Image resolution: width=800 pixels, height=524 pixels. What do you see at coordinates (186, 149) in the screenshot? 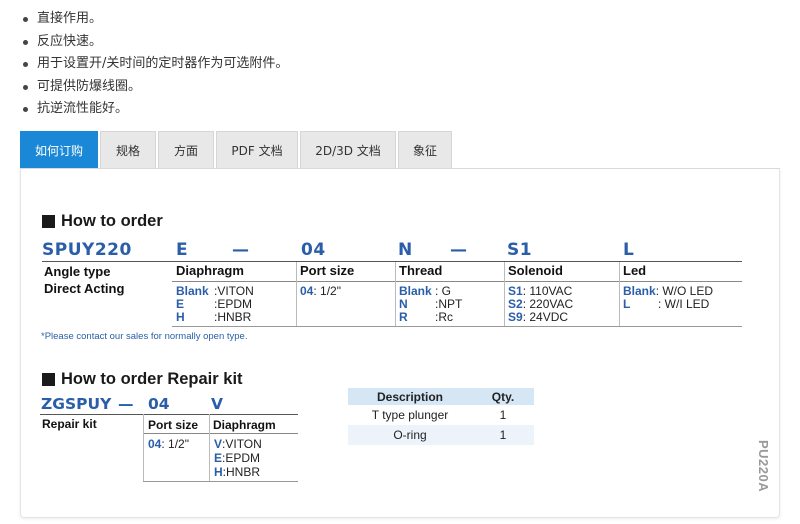
I see `tab-dimensions: 方面` at bounding box center [186, 149].